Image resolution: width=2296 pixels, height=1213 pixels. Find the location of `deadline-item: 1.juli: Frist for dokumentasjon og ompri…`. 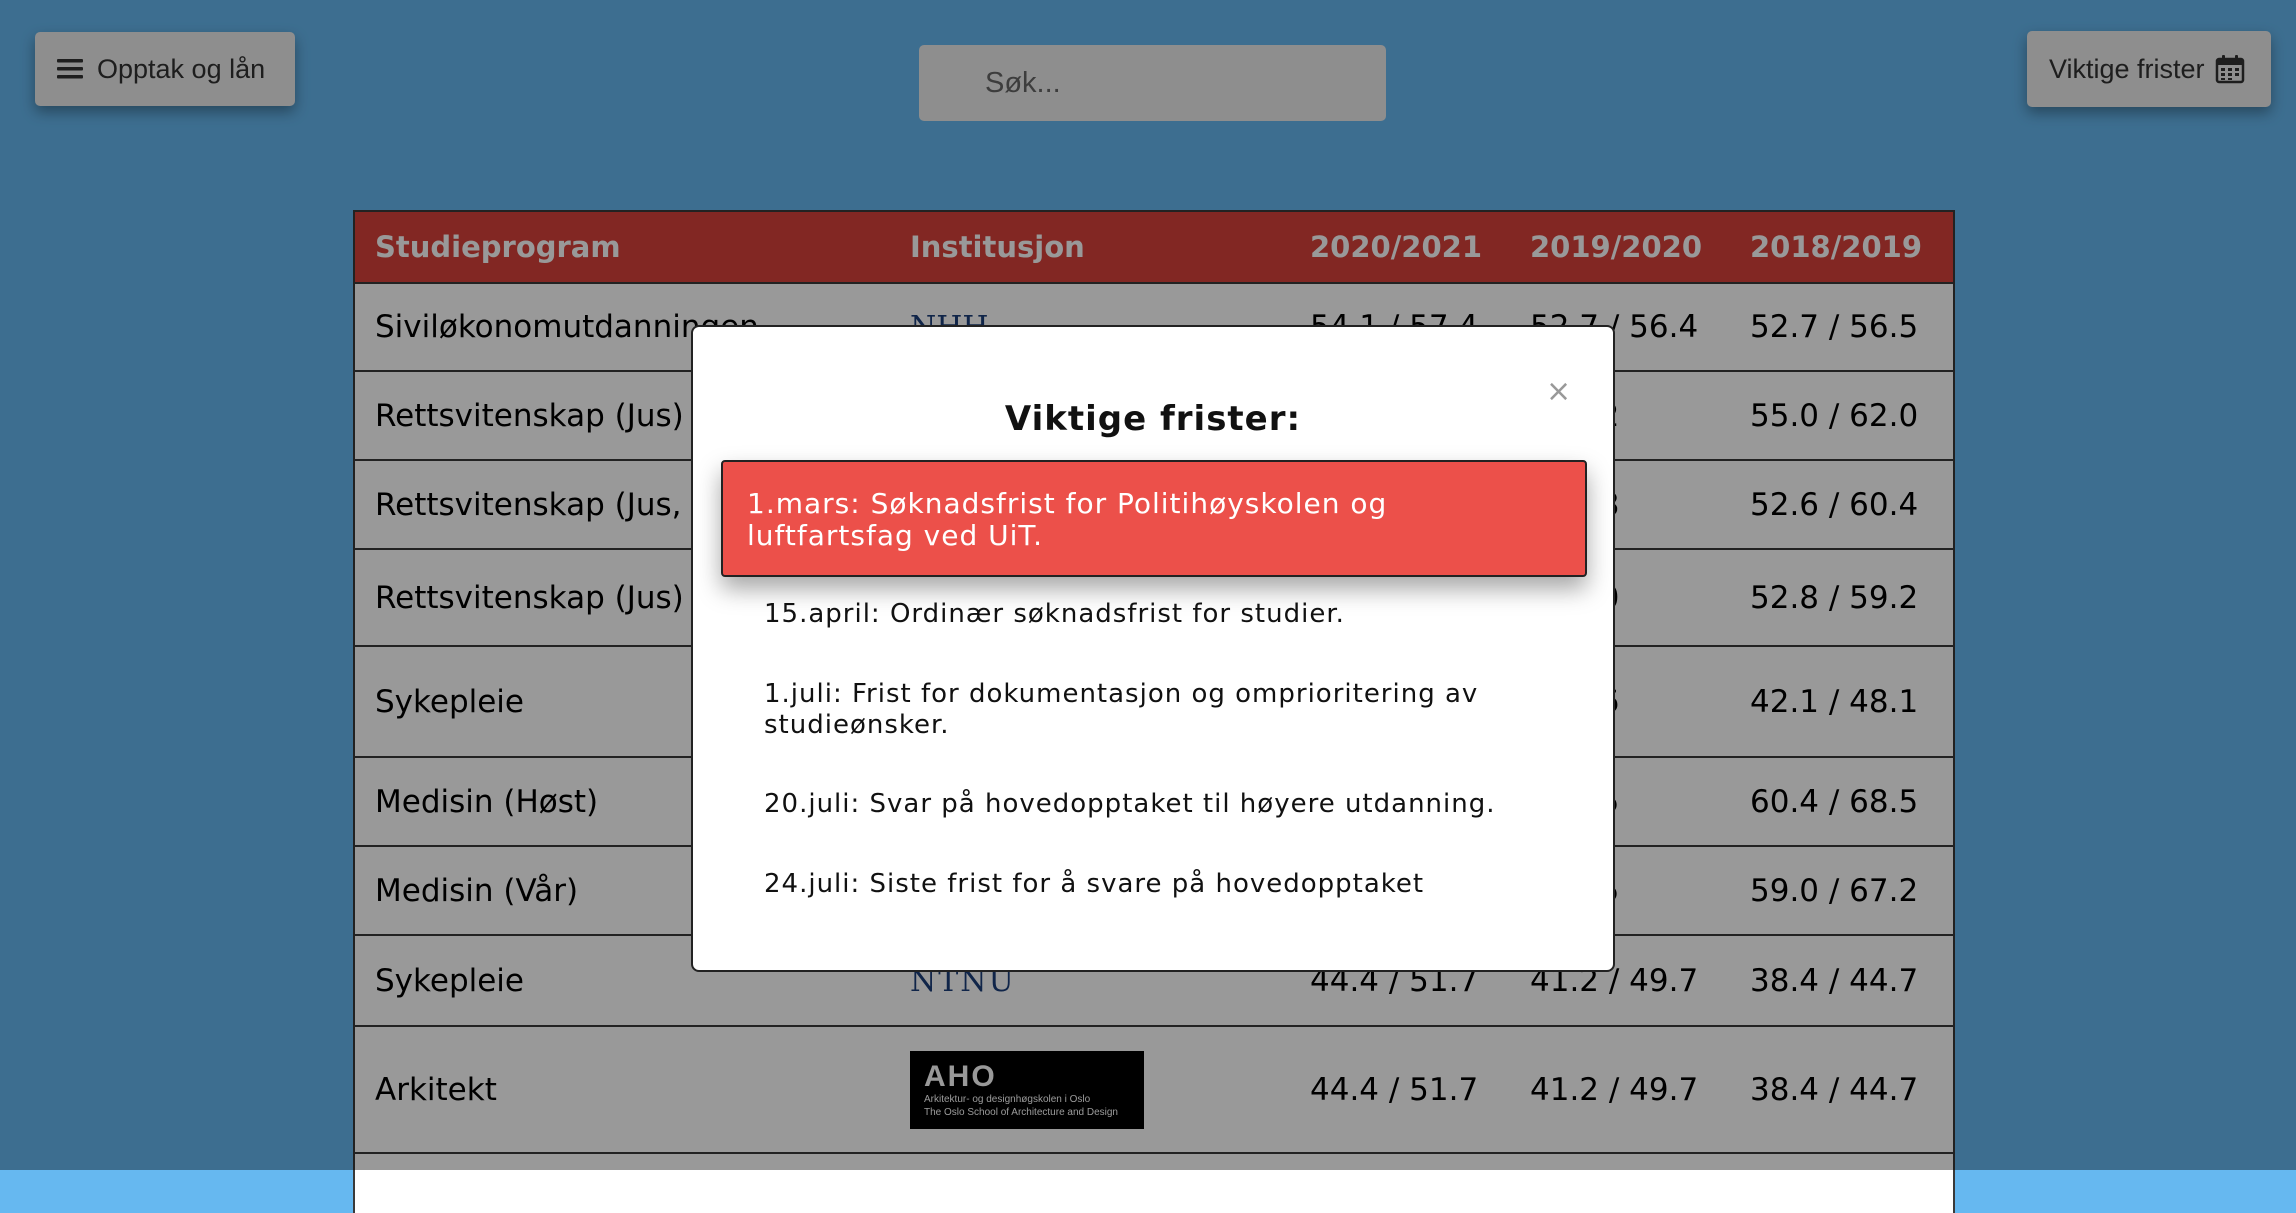

deadline-item: 1.juli: Frist for dokumentasjon og ompri… is located at coordinates (1121, 709).